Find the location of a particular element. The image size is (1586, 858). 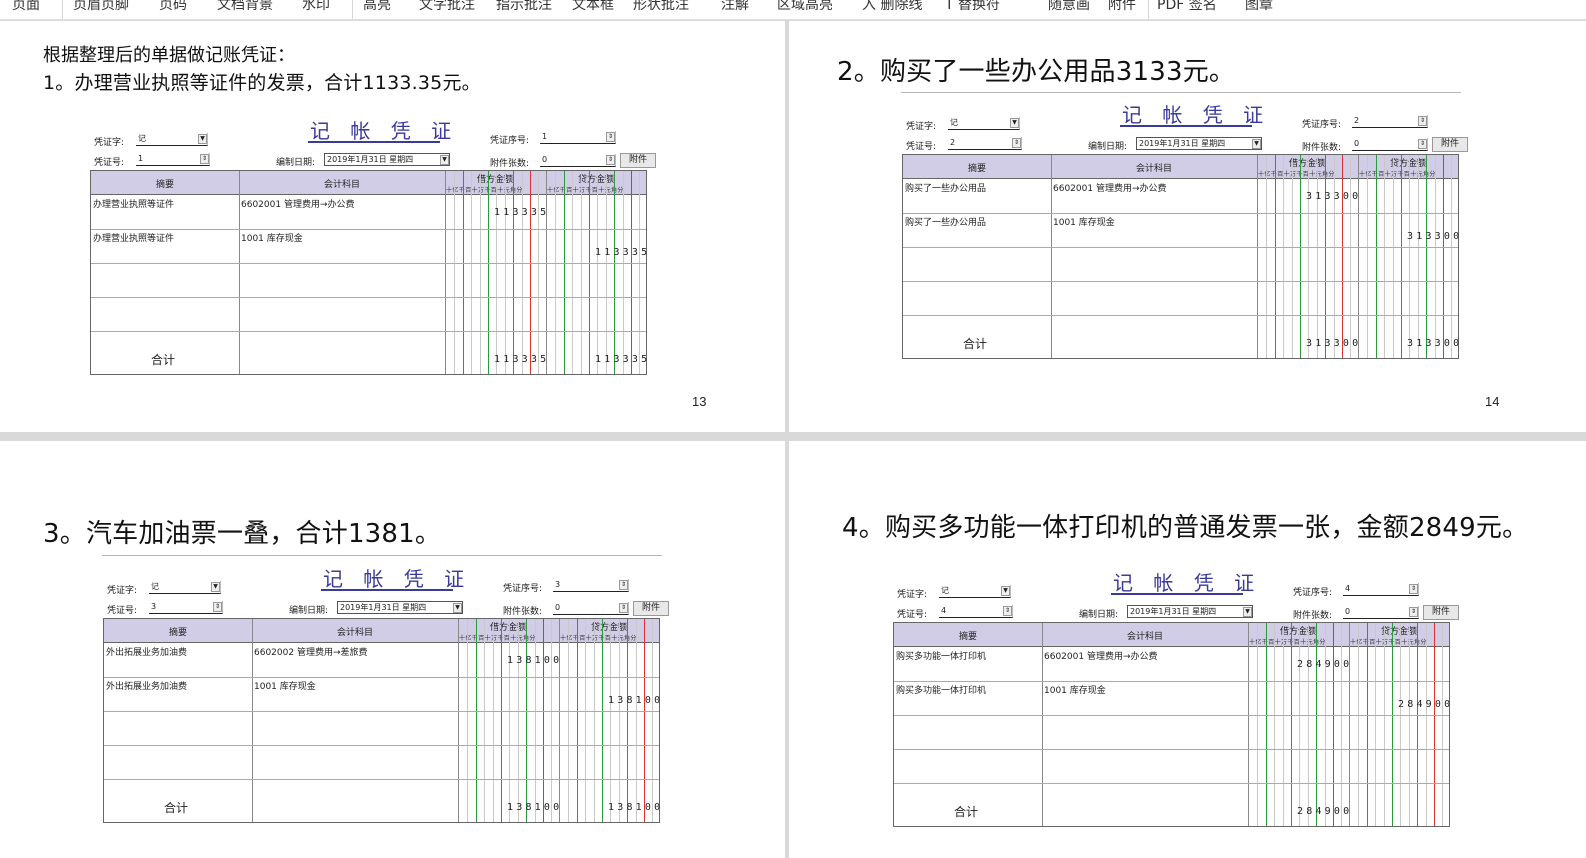

voucher-no-field: 2 ⇕ is located at coordinates (985, 143).